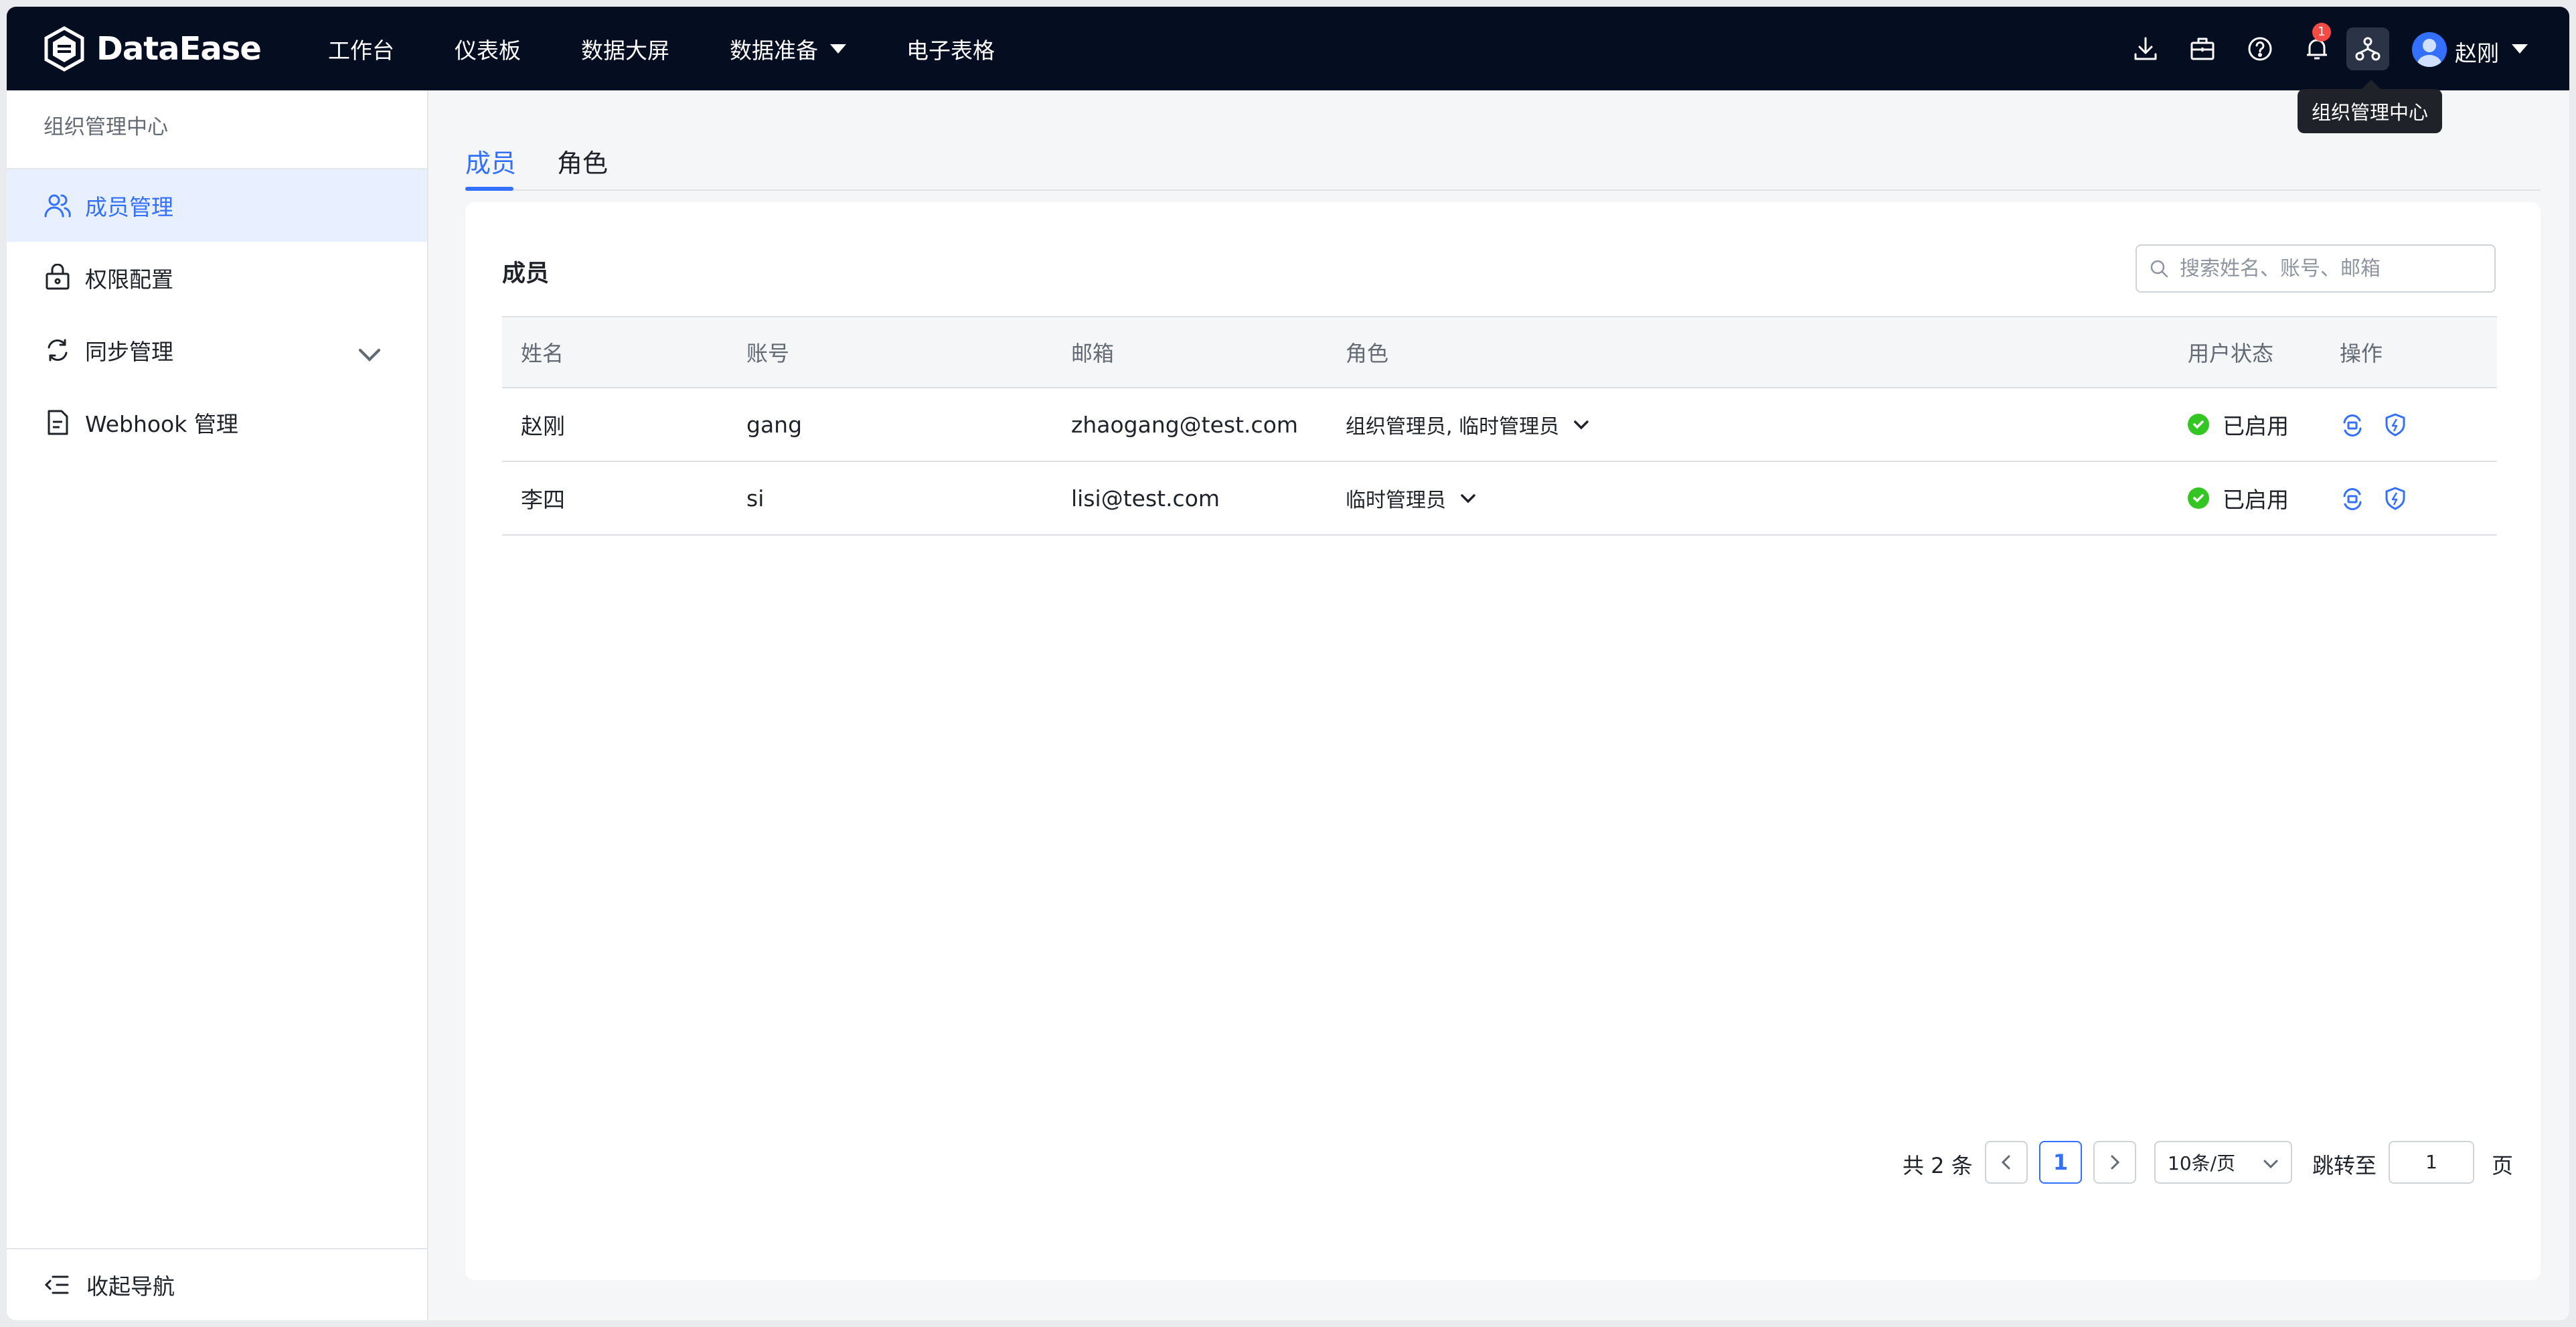 The height and width of the screenshot is (1327, 2576). I want to click on tab-active-indicator, so click(489, 189).